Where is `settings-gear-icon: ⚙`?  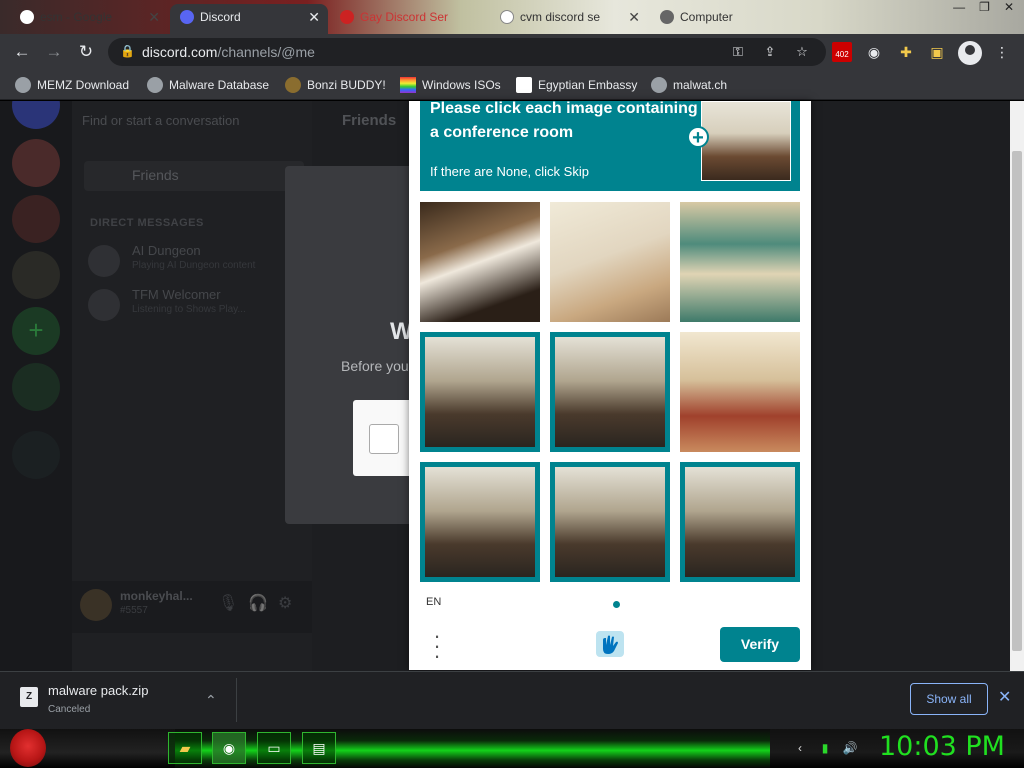 settings-gear-icon: ⚙ is located at coordinates (285, 603).